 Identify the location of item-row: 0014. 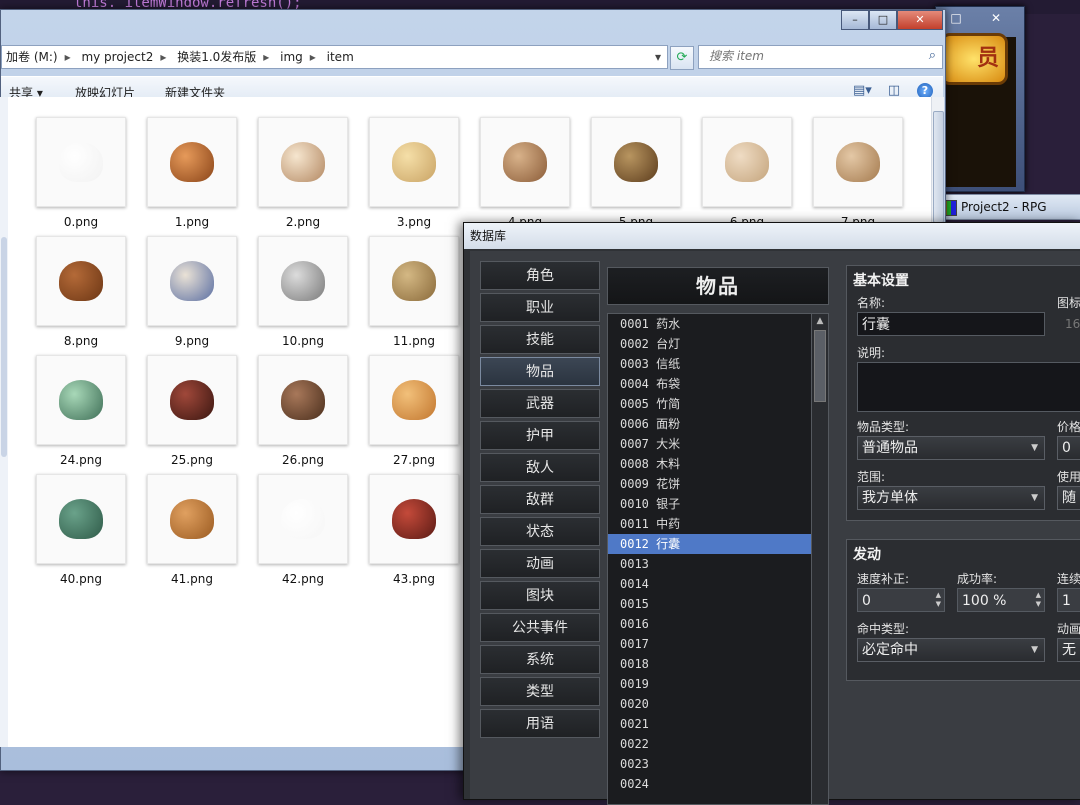
(710, 584).